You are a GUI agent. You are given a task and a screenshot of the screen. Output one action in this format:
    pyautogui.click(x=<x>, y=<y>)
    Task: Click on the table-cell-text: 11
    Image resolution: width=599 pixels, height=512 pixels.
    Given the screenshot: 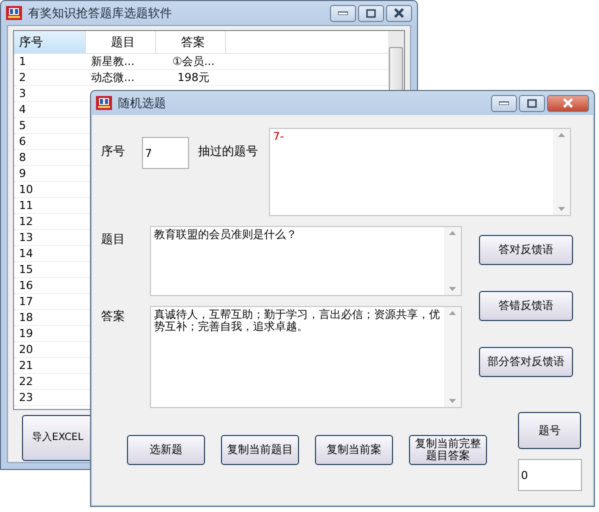 What is the action you would take?
    pyautogui.click(x=26, y=205)
    